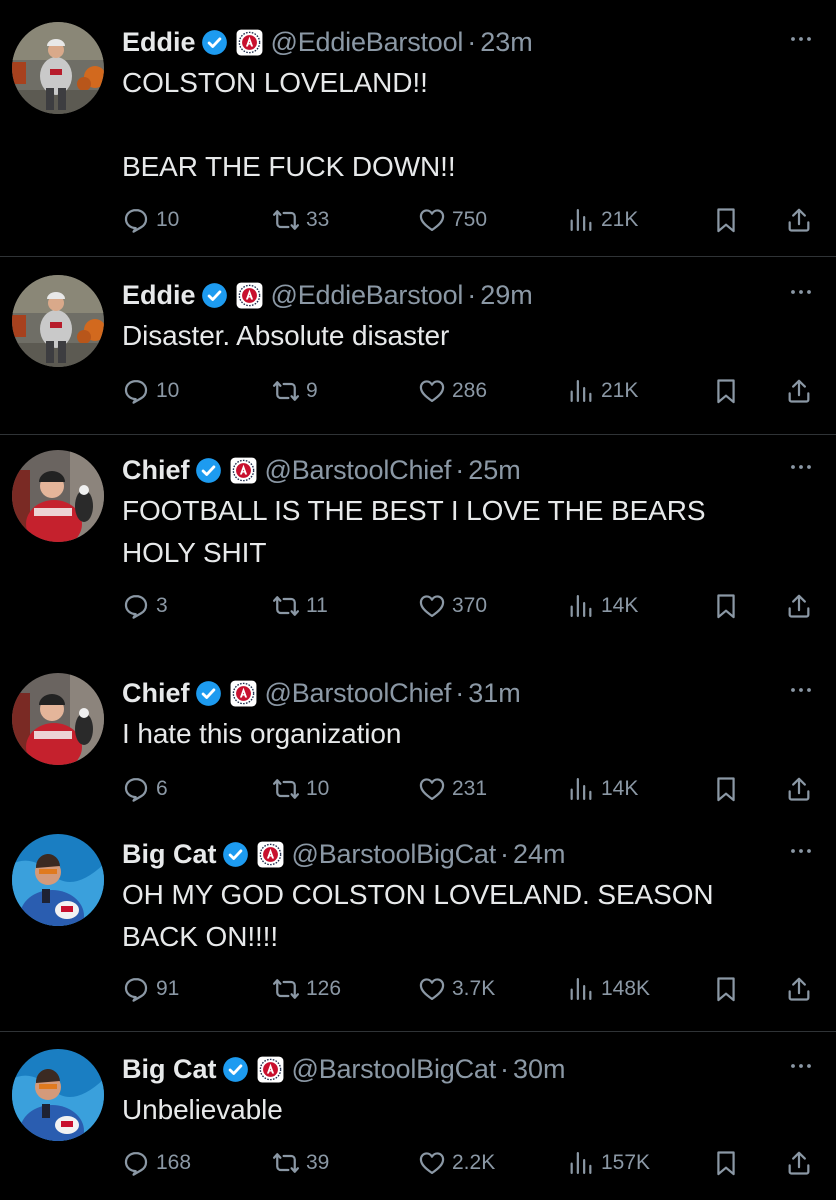  What do you see at coordinates (312, 390) in the screenshot?
I see `retweet-count: 9` at bounding box center [312, 390].